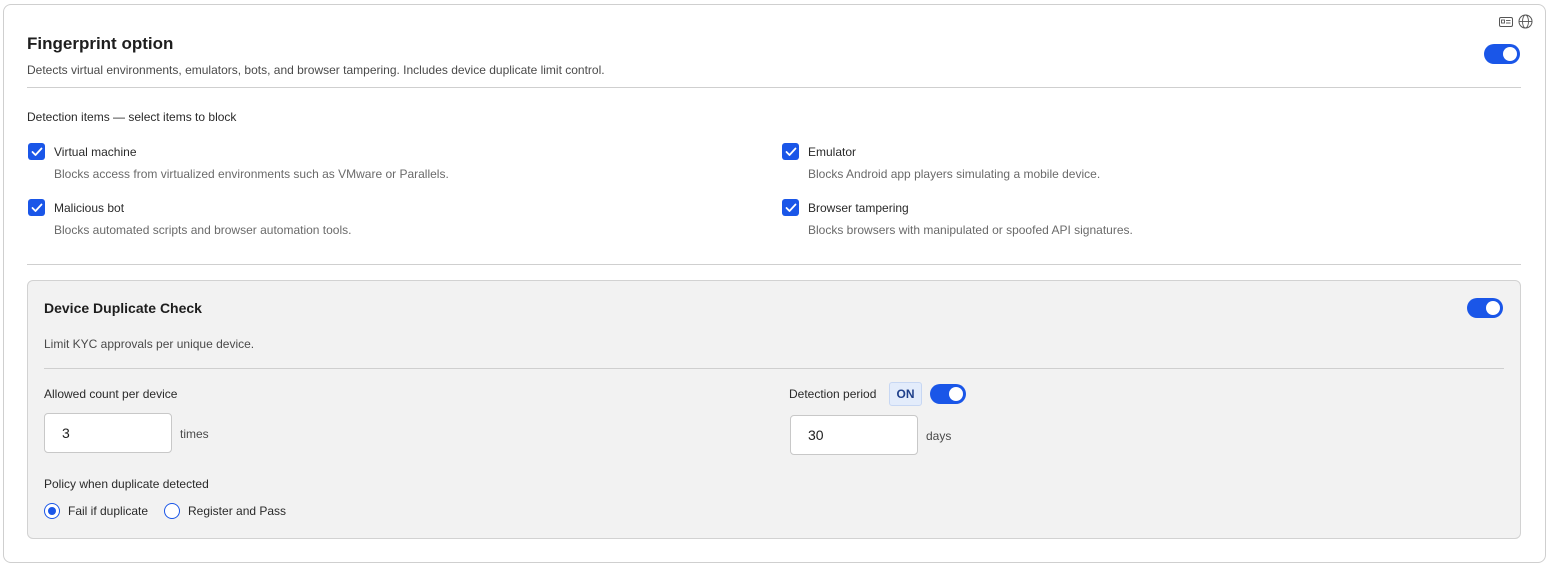 This screenshot has width=1550, height=568. I want to click on detection-period-unit: days, so click(939, 436).